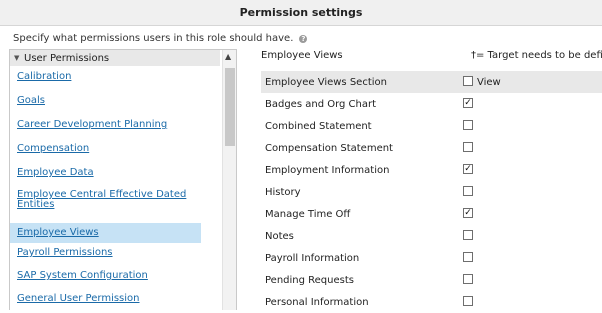 This screenshot has width=602, height=313. Describe the element at coordinates (109, 103) in the screenshot. I see `category-link-goals: Goals` at that location.